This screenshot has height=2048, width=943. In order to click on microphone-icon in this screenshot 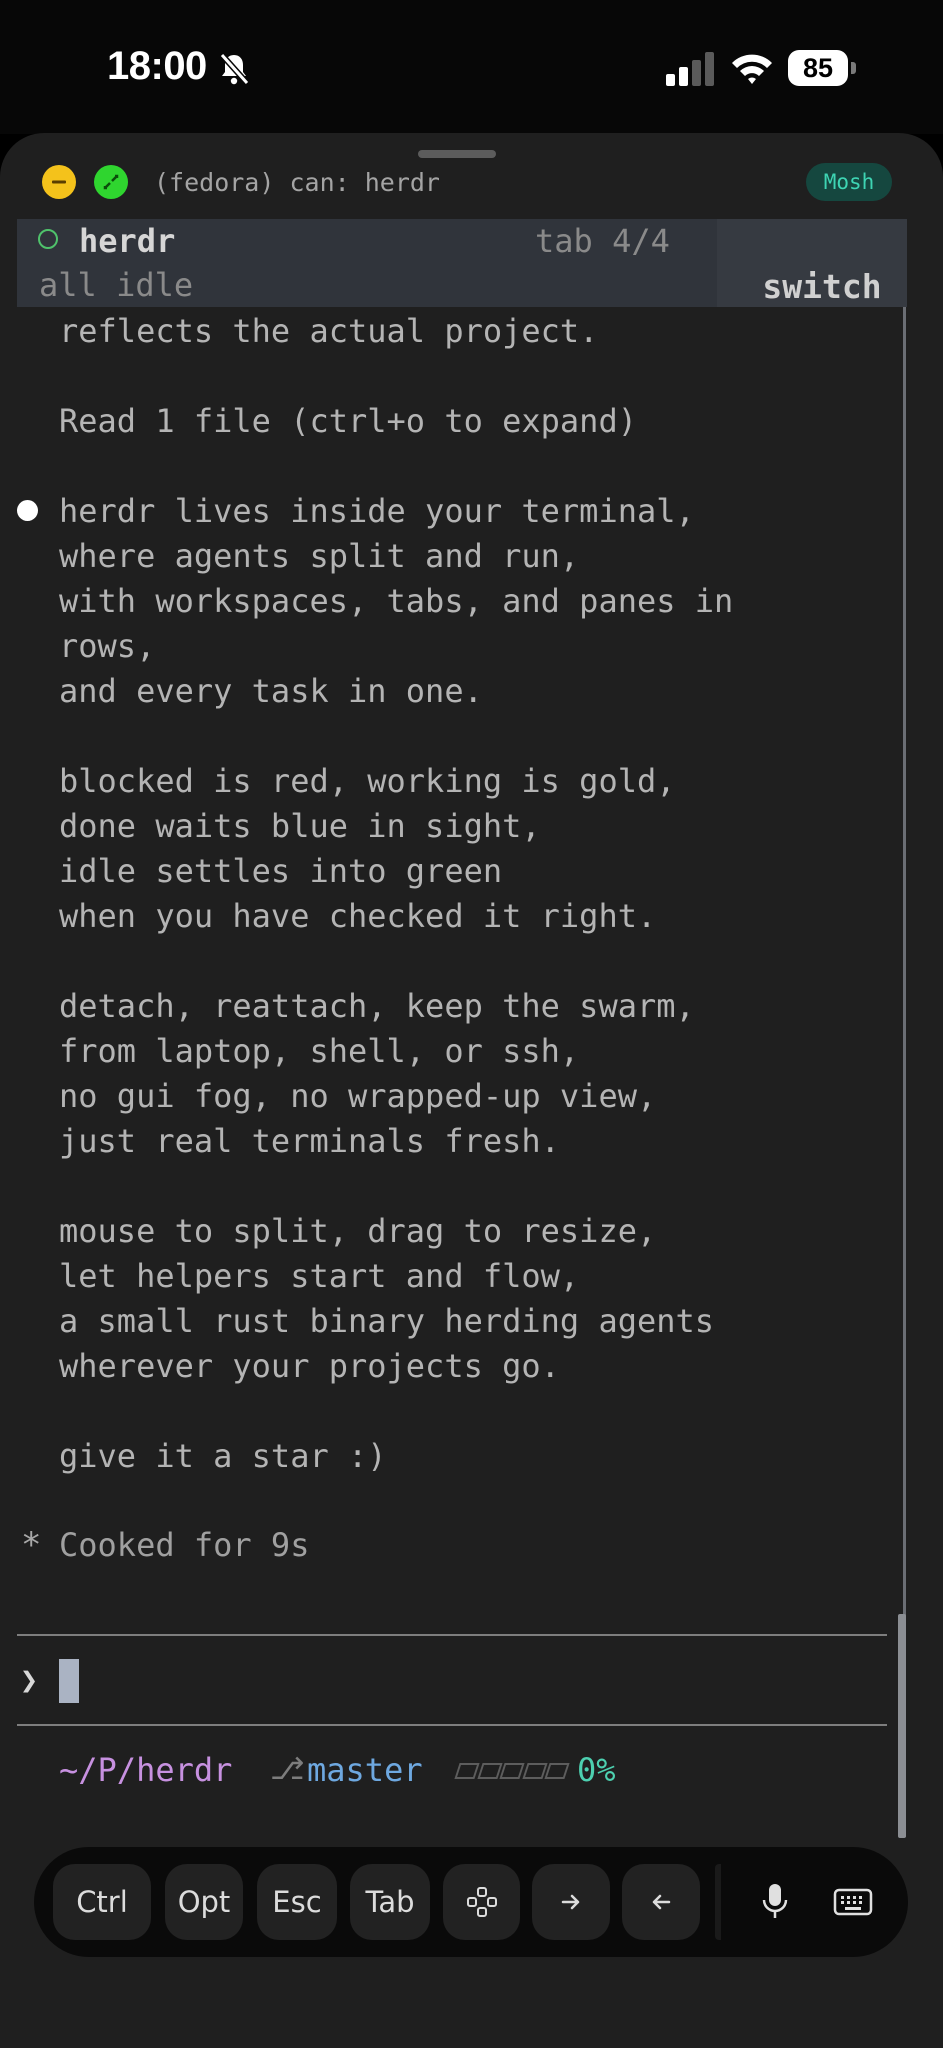, I will do `click(775, 1901)`.